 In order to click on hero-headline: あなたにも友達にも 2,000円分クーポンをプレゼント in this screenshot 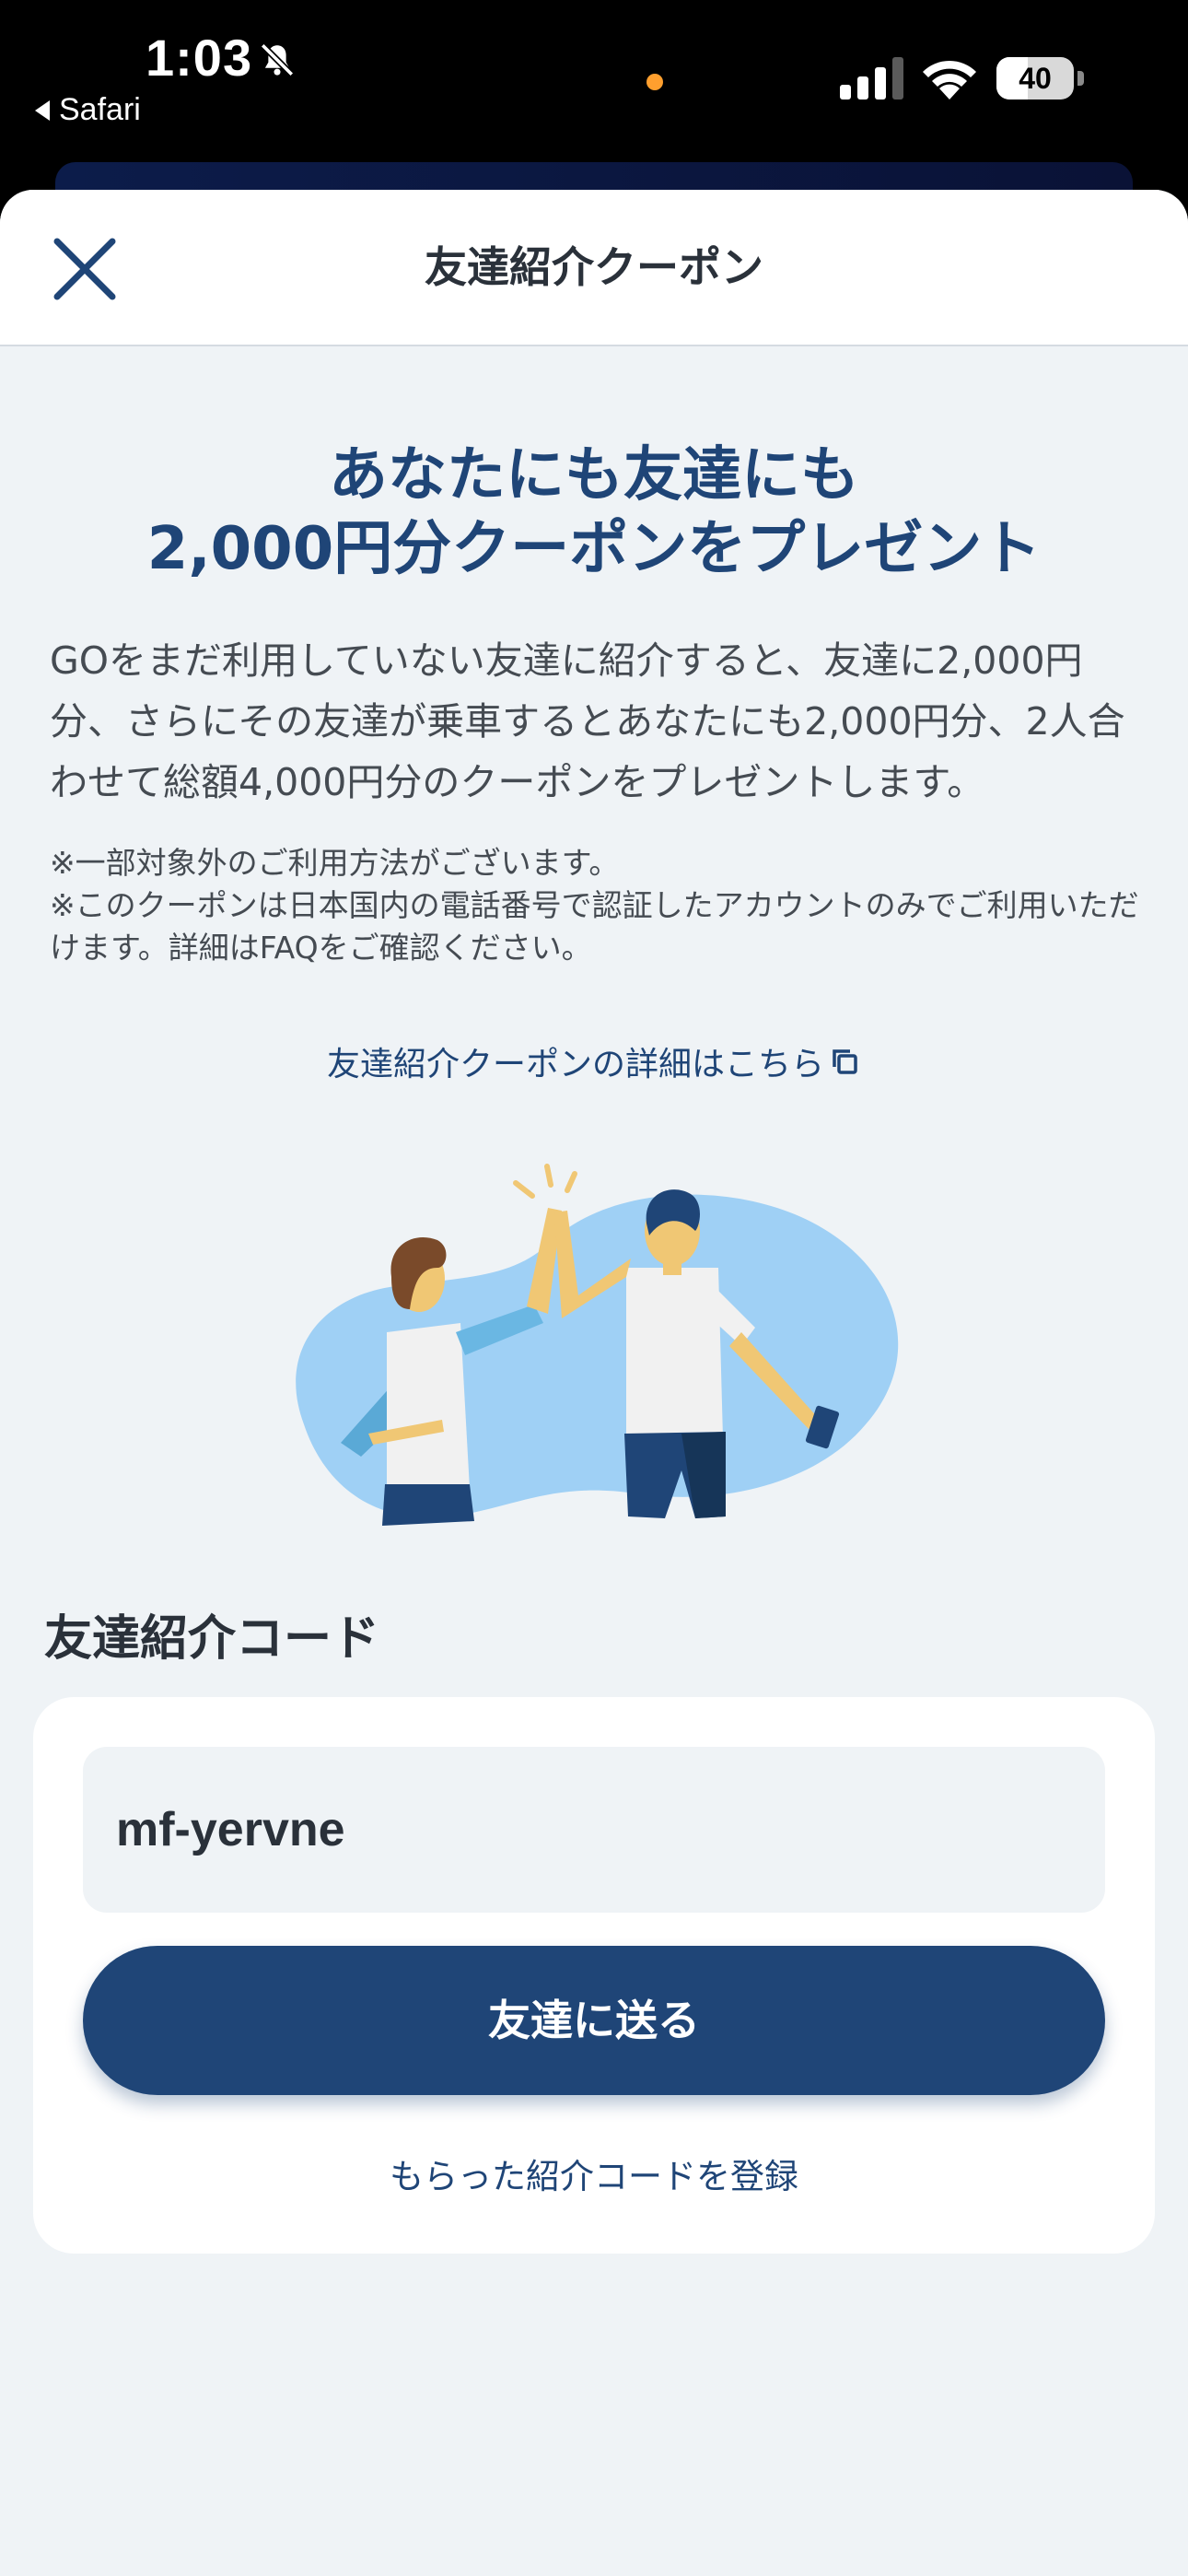, I will do `click(594, 512)`.